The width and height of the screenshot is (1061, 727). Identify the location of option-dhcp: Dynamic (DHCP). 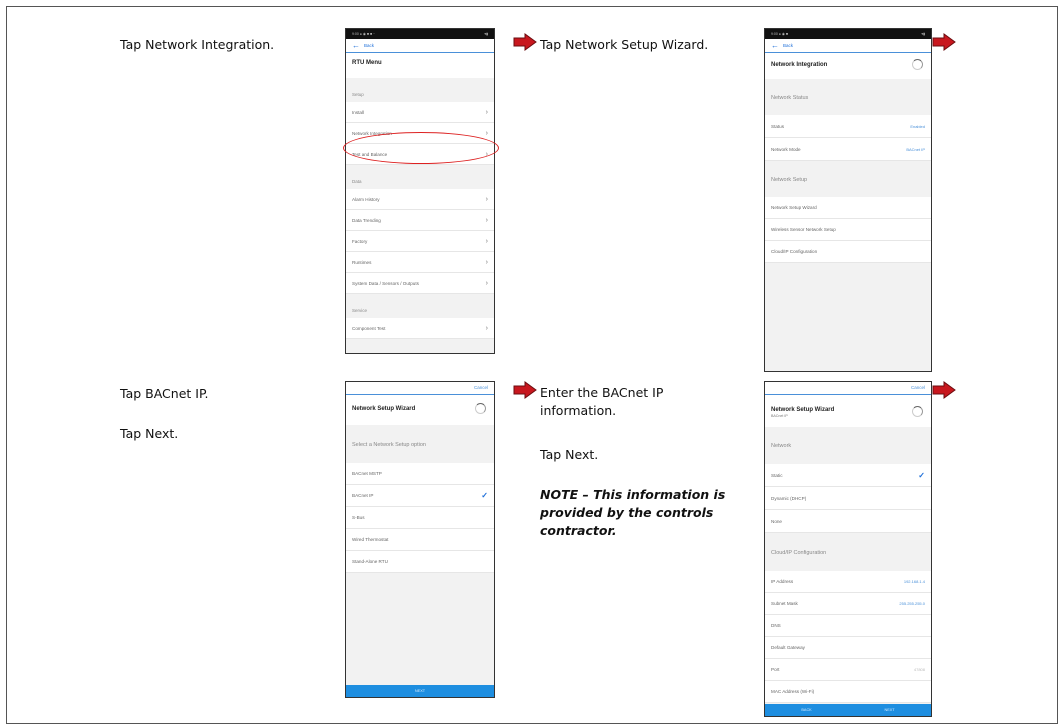
(848, 498).